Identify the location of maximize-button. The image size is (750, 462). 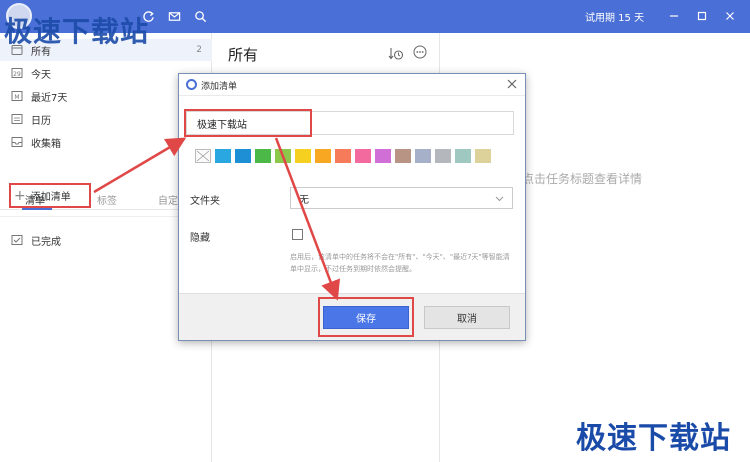
(702, 16).